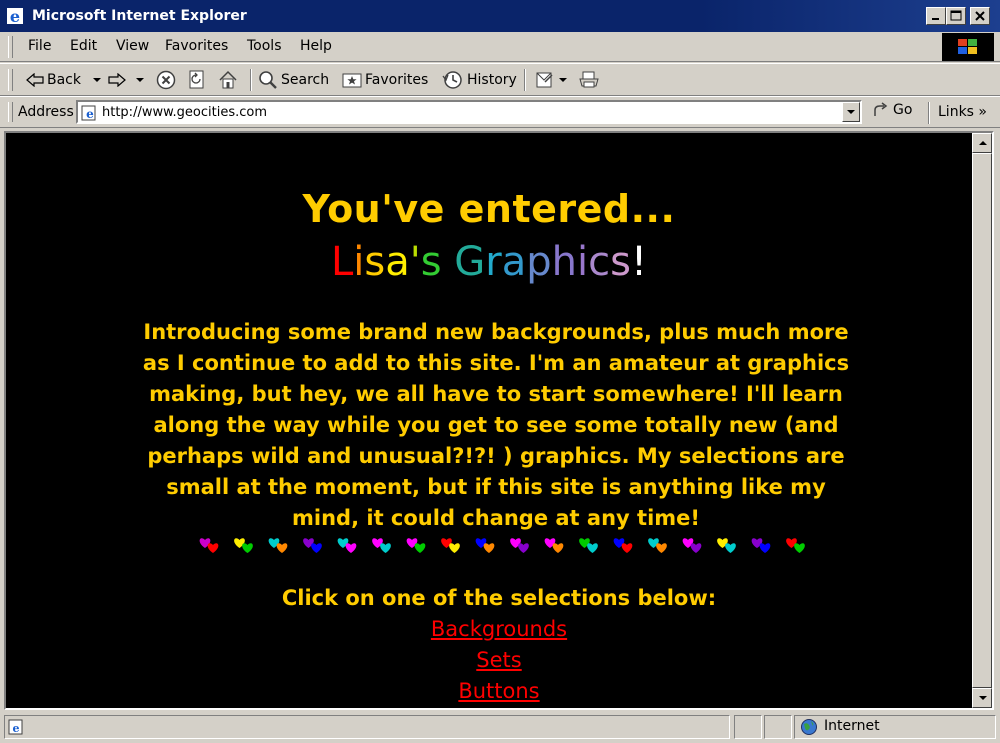 This screenshot has height=743, width=1000. Describe the element at coordinates (397, 80) in the screenshot. I see `favorites-label: Favorites` at that location.